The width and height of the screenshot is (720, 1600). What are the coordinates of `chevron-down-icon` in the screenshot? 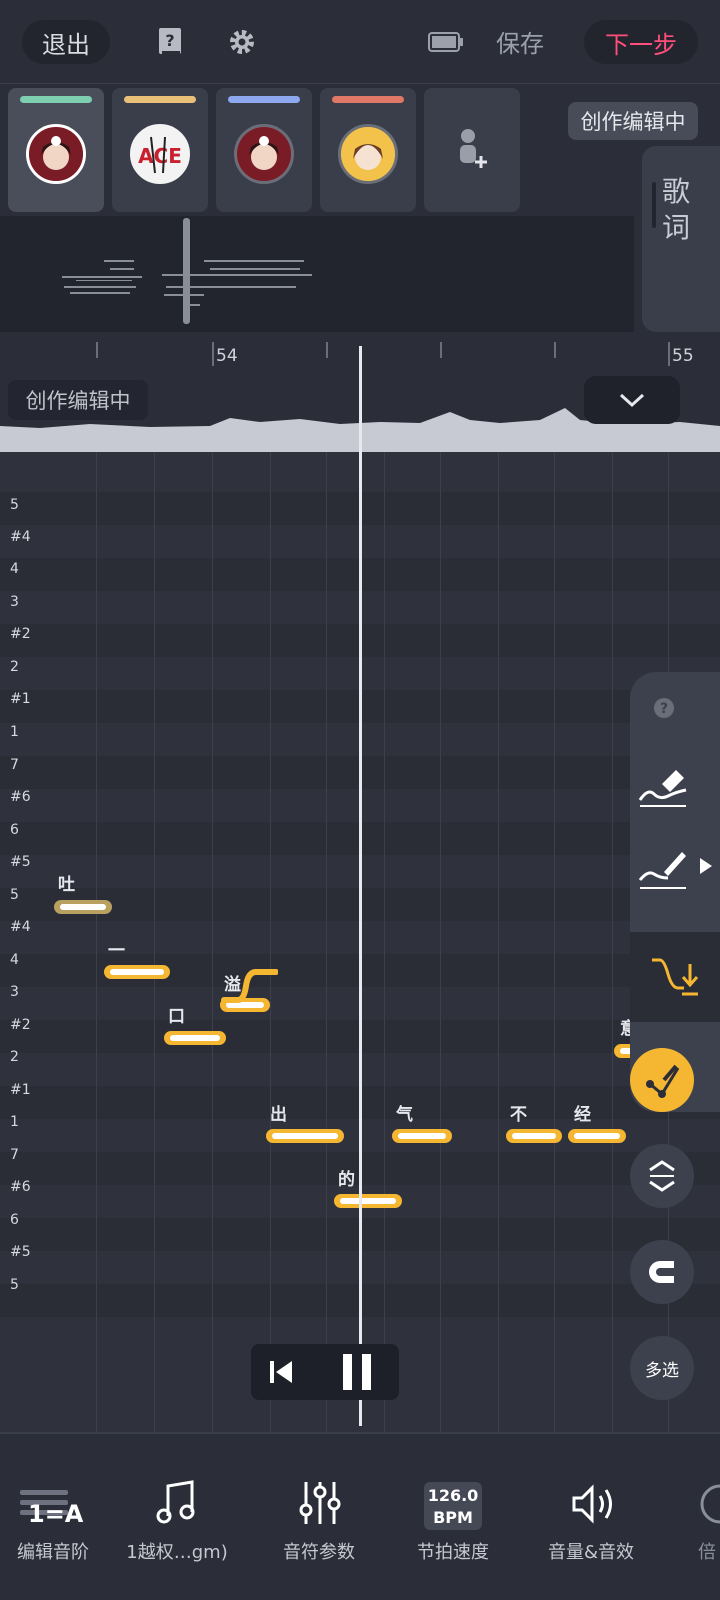 It's located at (632, 400).